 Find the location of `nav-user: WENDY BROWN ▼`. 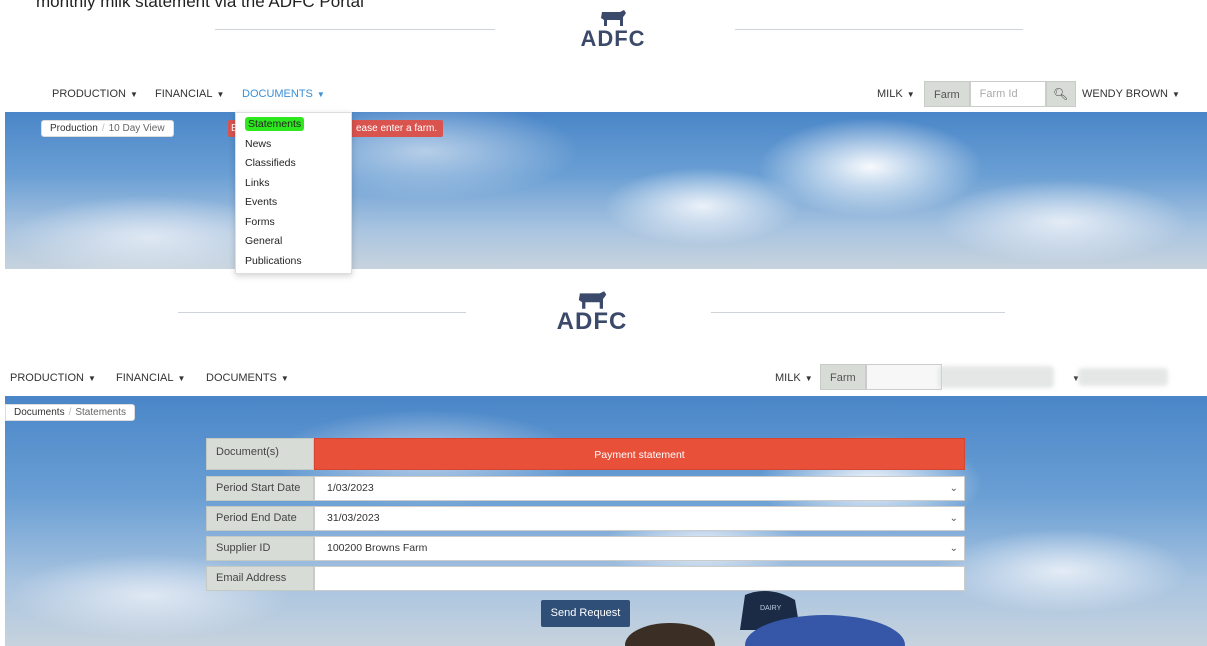

nav-user: WENDY BROWN ▼ is located at coordinates (1131, 94).